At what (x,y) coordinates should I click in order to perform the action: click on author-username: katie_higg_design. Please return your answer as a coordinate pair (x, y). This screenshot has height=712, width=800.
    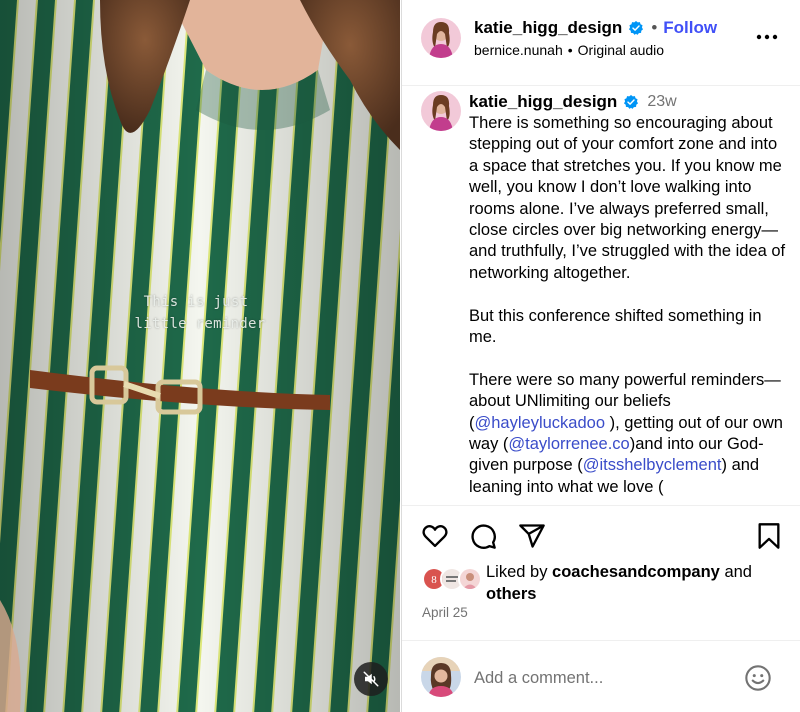
    Looking at the image, I should click on (548, 28).